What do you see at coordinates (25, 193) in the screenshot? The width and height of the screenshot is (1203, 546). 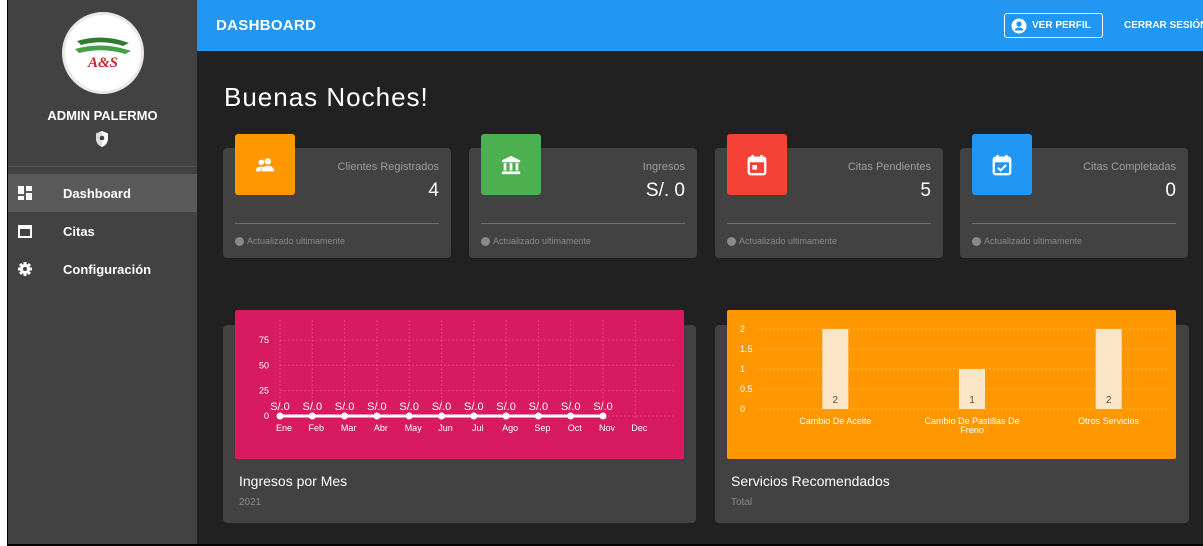 I see `dashboard-icon` at bounding box center [25, 193].